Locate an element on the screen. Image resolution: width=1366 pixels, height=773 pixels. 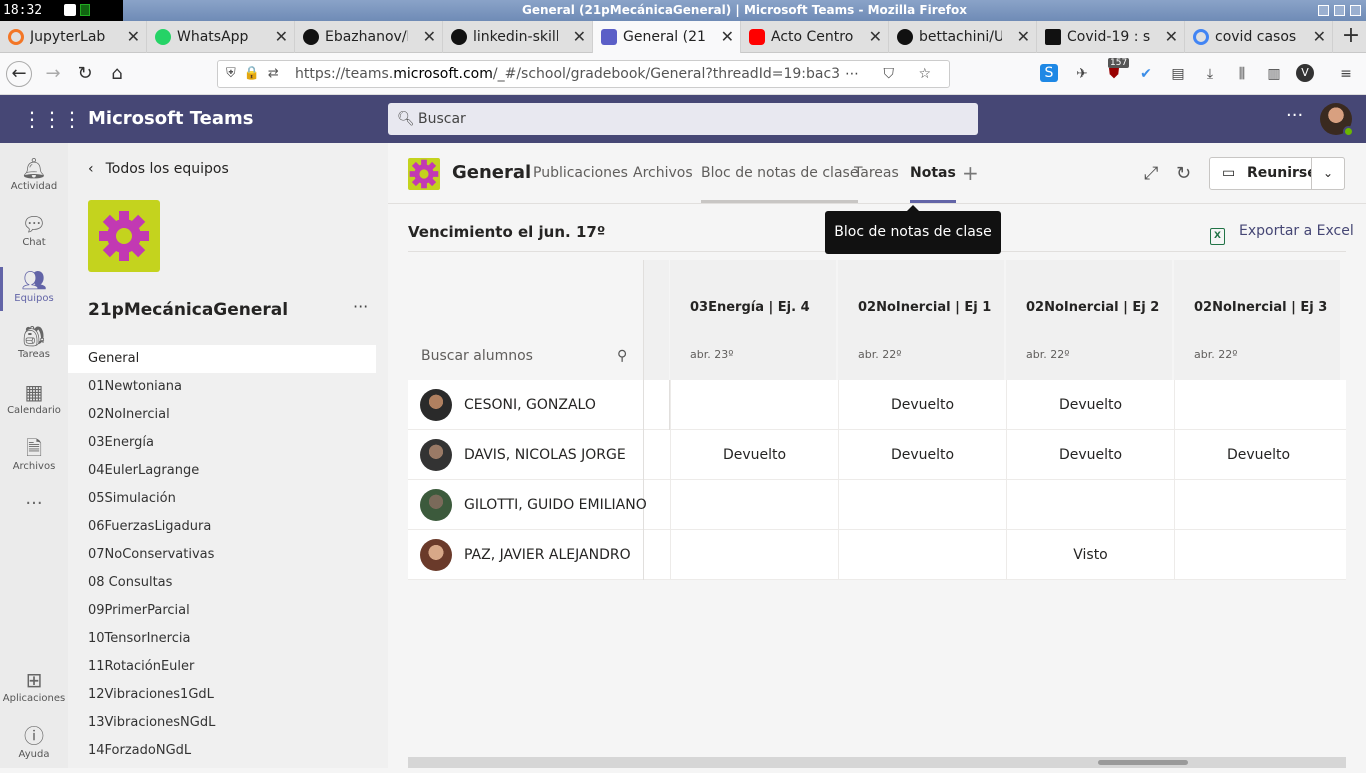
student-cell: GILOTTI, GUIDO EMILIANO is located at coordinates (527, 505).